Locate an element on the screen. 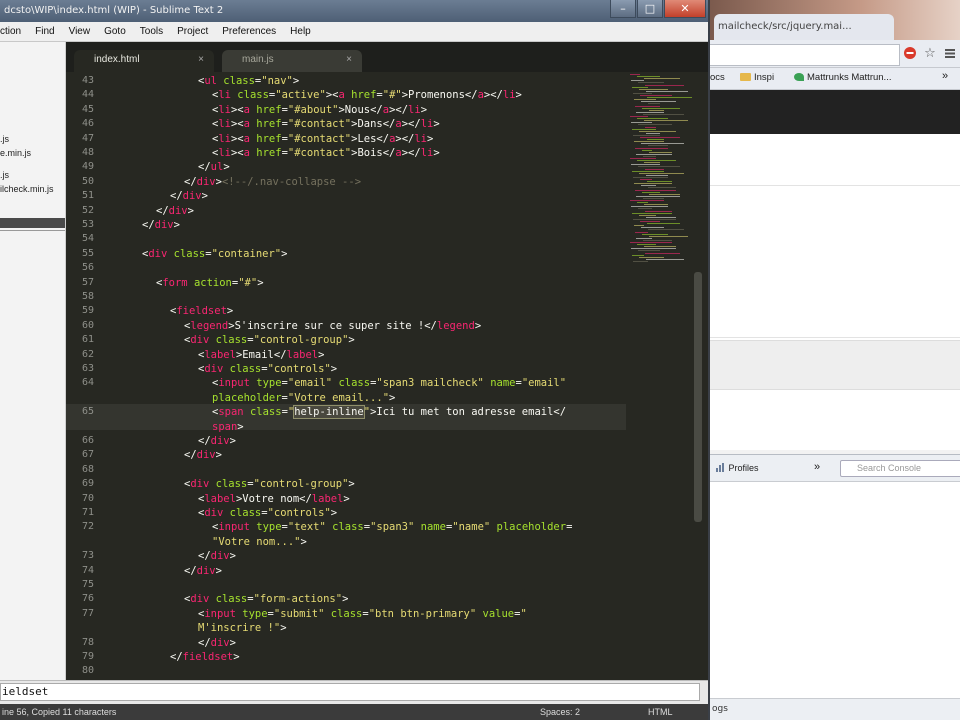  line-number: 77 is located at coordinates (87, 613).